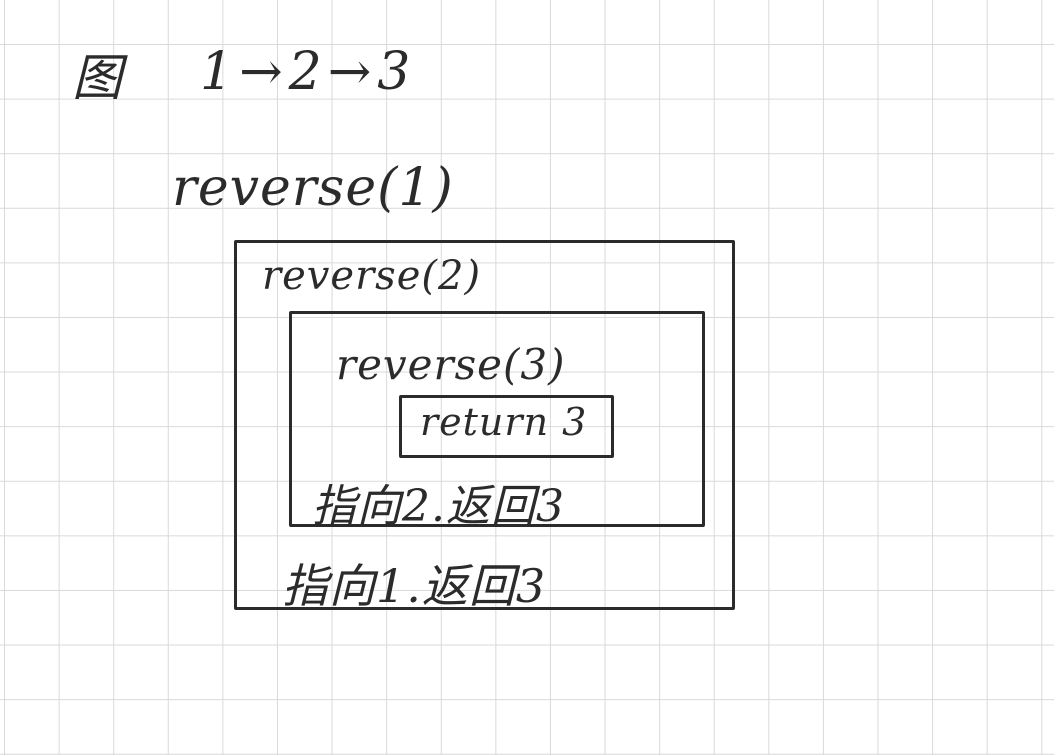 The width and height of the screenshot is (1054, 755). I want to click on title-char: 图, so click(97, 78).